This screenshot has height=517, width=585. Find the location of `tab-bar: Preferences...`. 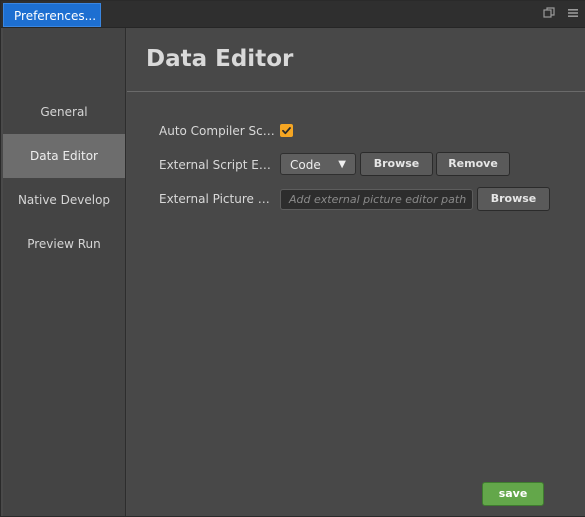

tab-bar: Preferences... is located at coordinates (293, 14).